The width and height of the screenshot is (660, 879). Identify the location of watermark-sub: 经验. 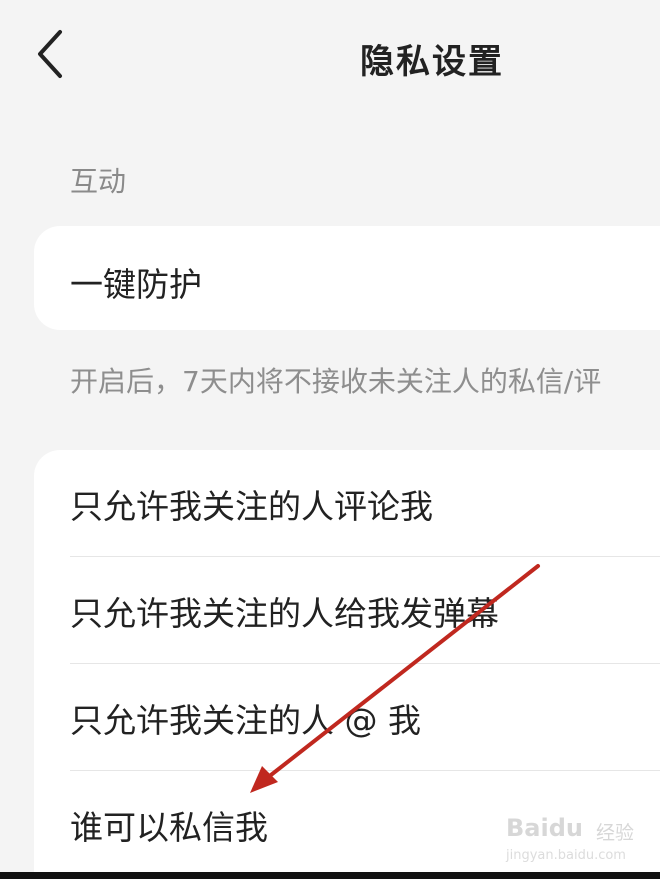
(615, 833).